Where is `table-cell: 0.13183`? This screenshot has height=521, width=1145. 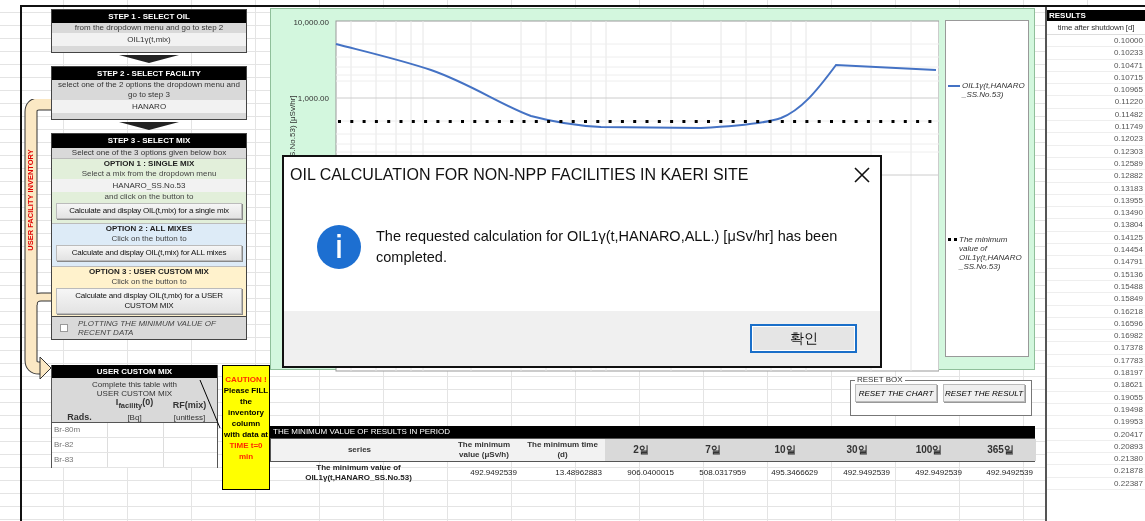
table-cell: 0.13183 is located at coordinates (1128, 188).